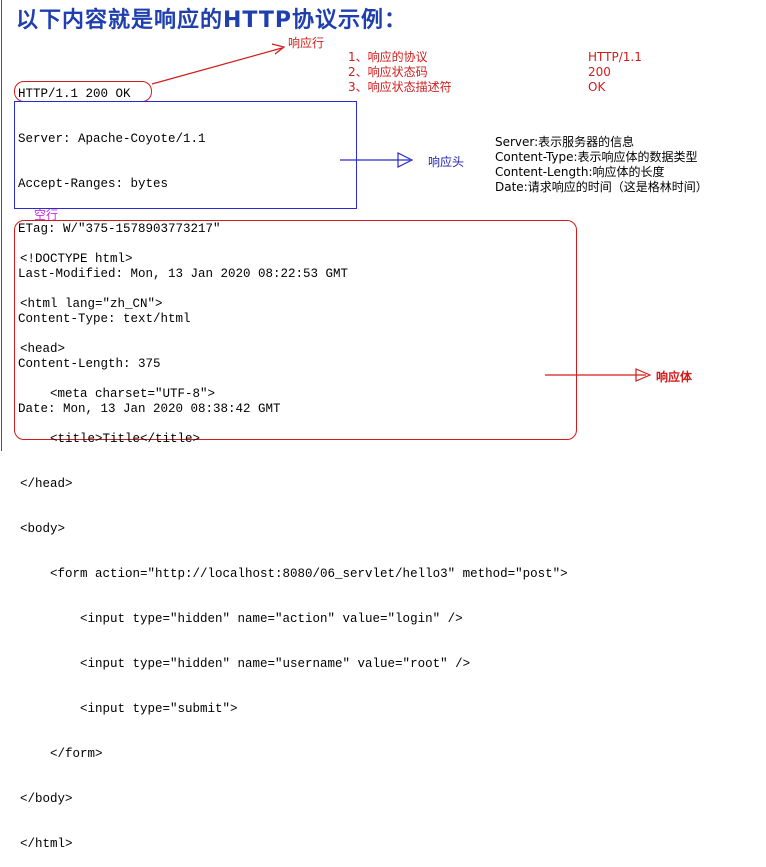 Image resolution: width=766 pixels, height=867 pixels. Describe the element at coordinates (597, 87) in the screenshot. I see `info-value-status-desc: OK` at that location.